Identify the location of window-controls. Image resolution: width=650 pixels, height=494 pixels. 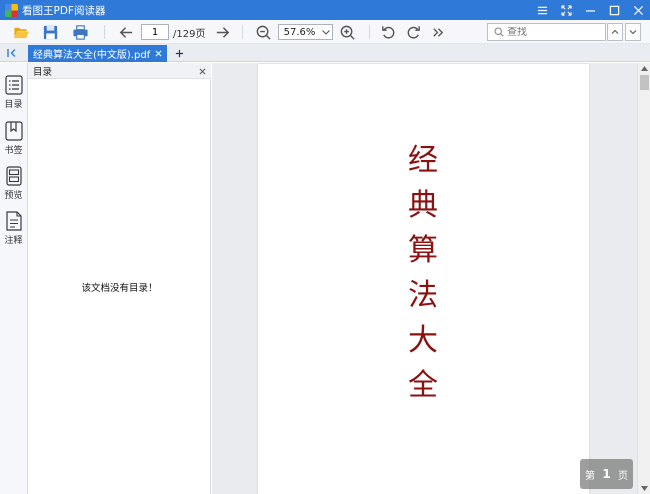
(590, 10).